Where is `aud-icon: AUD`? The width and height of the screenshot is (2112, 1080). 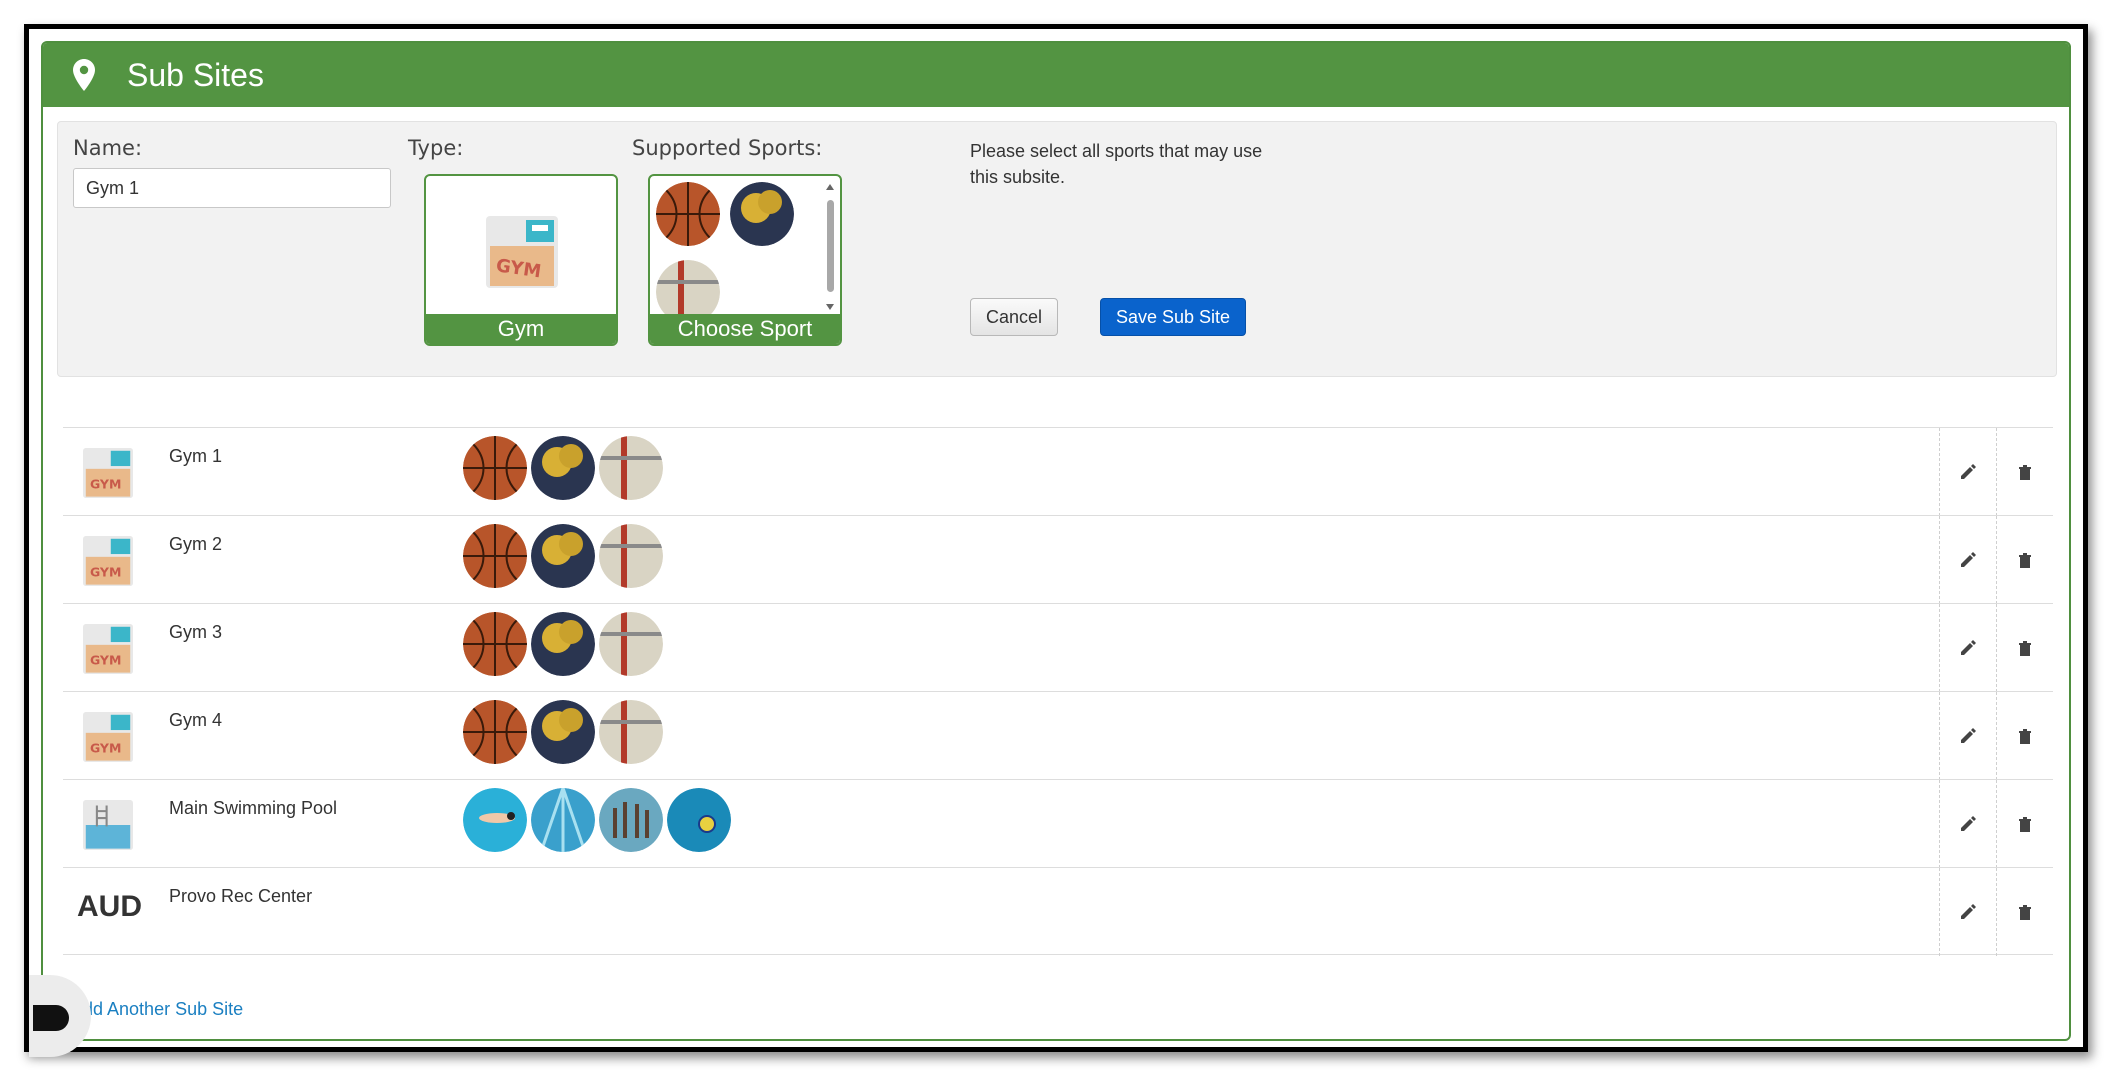
aud-icon: AUD is located at coordinates (109, 906).